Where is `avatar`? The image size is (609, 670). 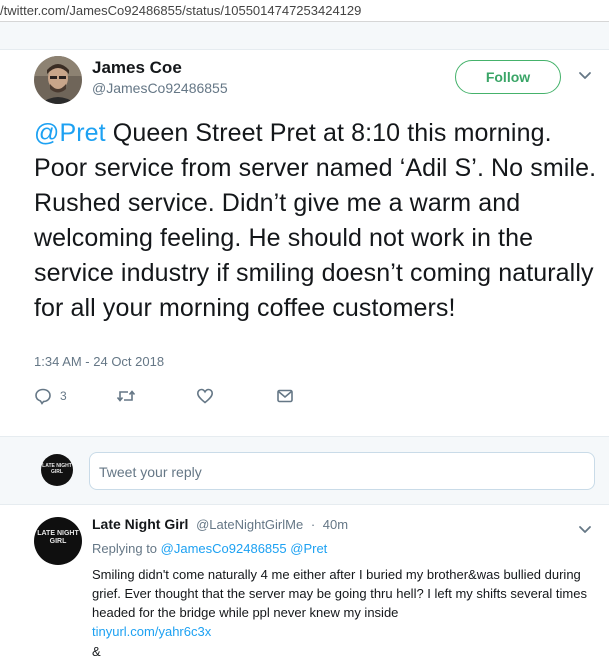 avatar is located at coordinates (58, 80).